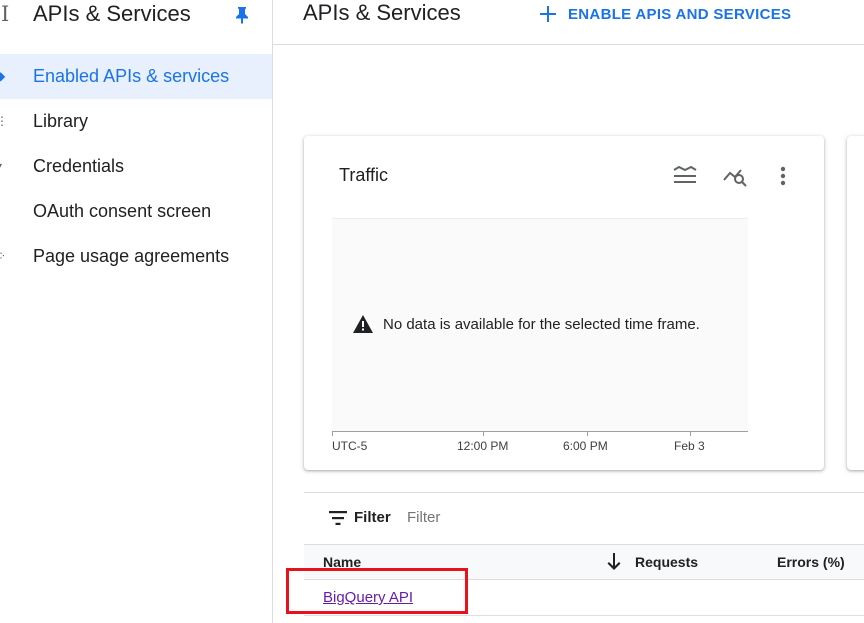 This screenshot has width=864, height=623. What do you see at coordinates (382, 12) in the screenshot?
I see `page-title: APIs & Services` at bounding box center [382, 12].